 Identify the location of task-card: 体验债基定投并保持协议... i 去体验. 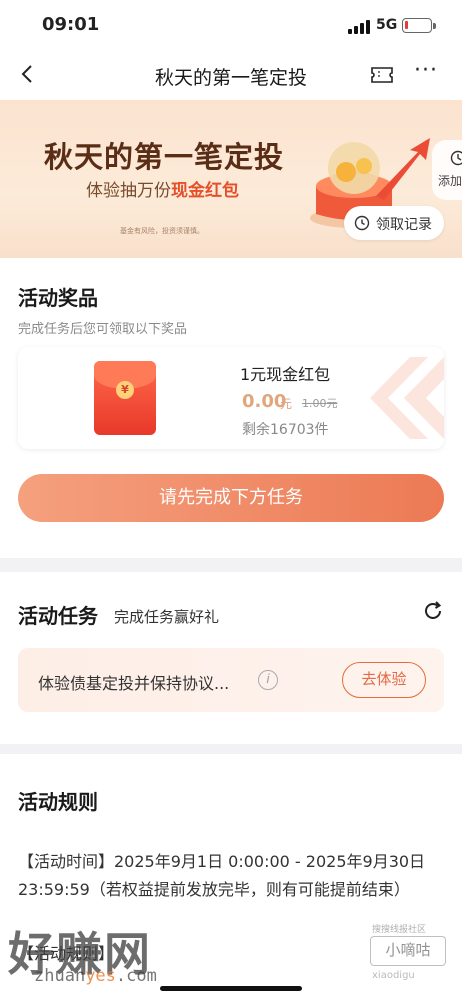
(231, 680).